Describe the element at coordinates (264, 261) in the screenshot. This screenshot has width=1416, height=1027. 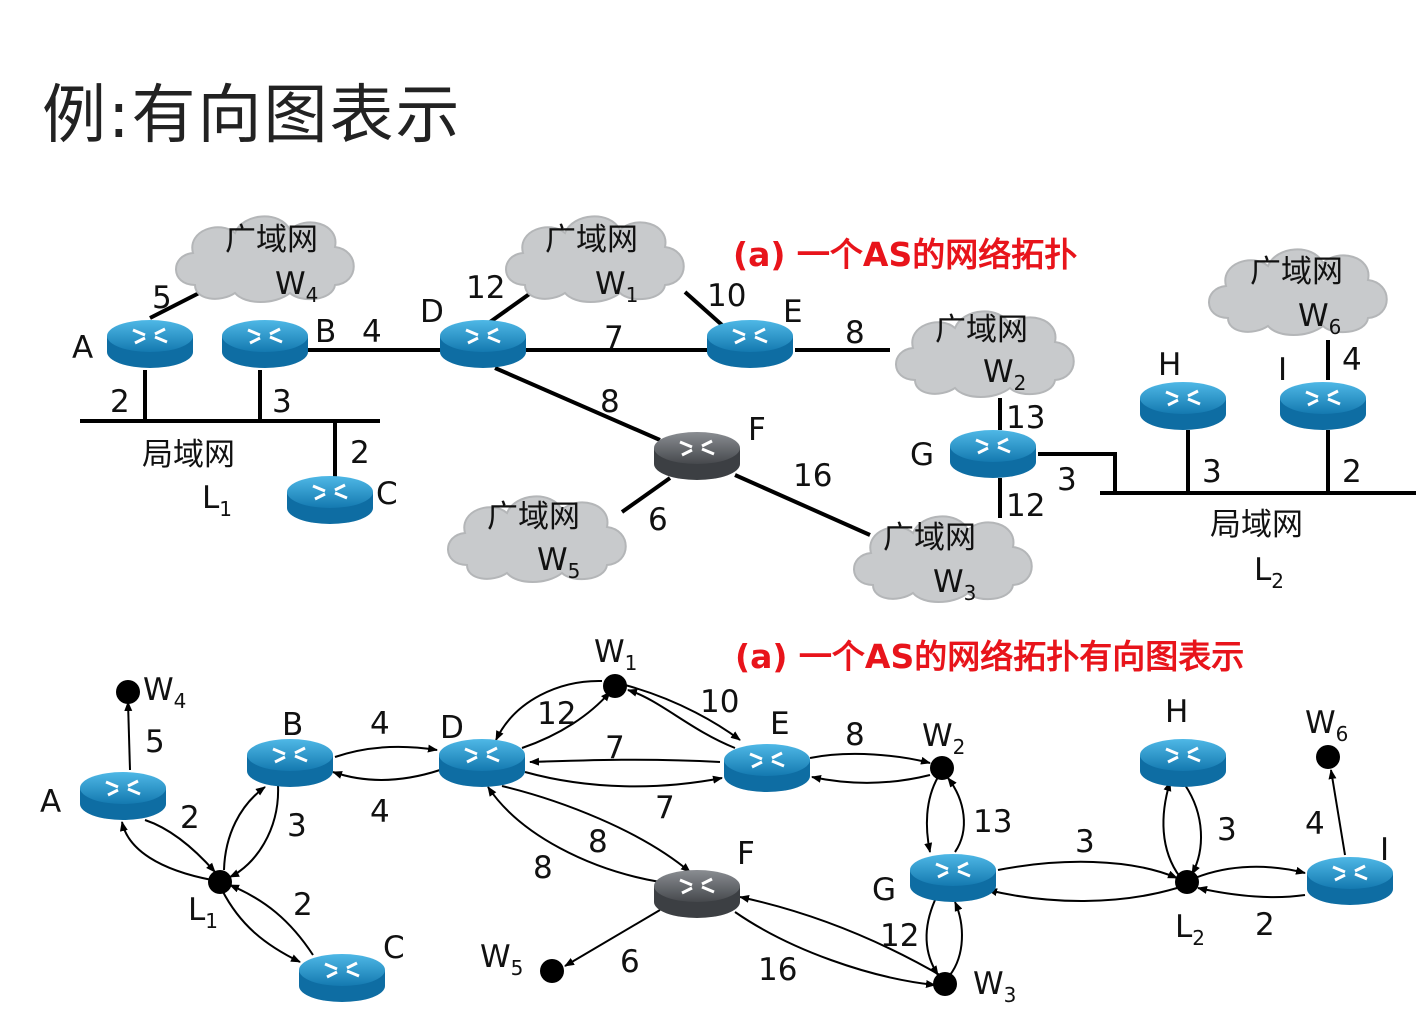
I see `cloud-w4: 广域网 W4` at that location.